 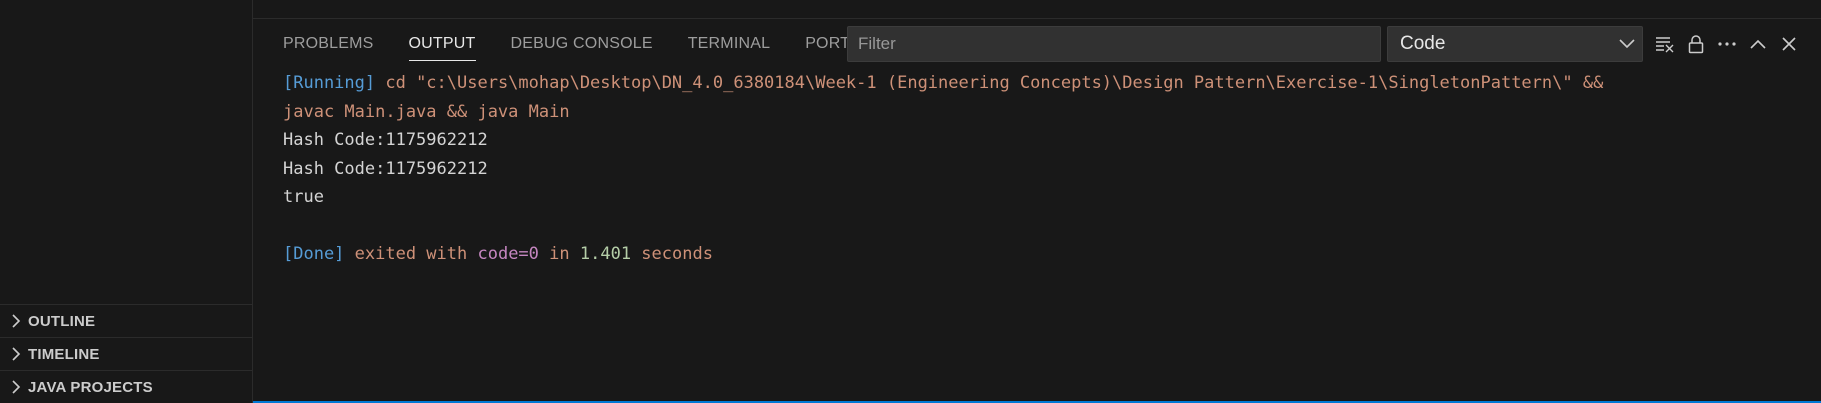 I want to click on code-value: 0, so click(x=533, y=254).